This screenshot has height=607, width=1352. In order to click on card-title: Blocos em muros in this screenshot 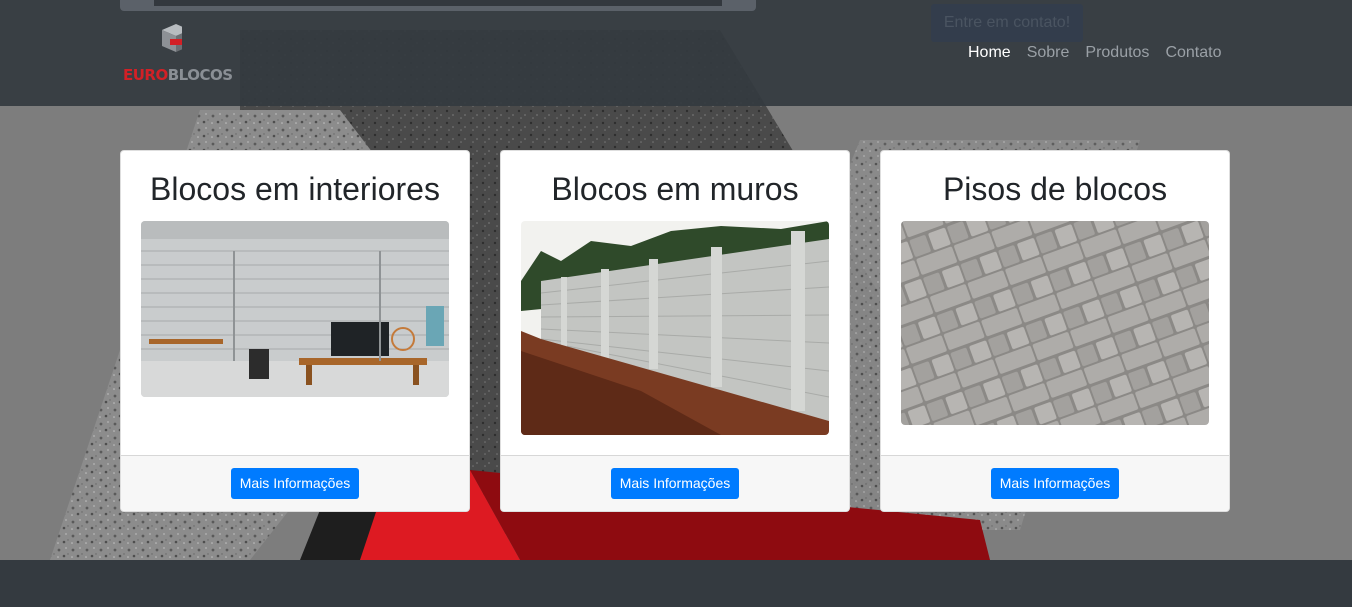, I will do `click(675, 189)`.